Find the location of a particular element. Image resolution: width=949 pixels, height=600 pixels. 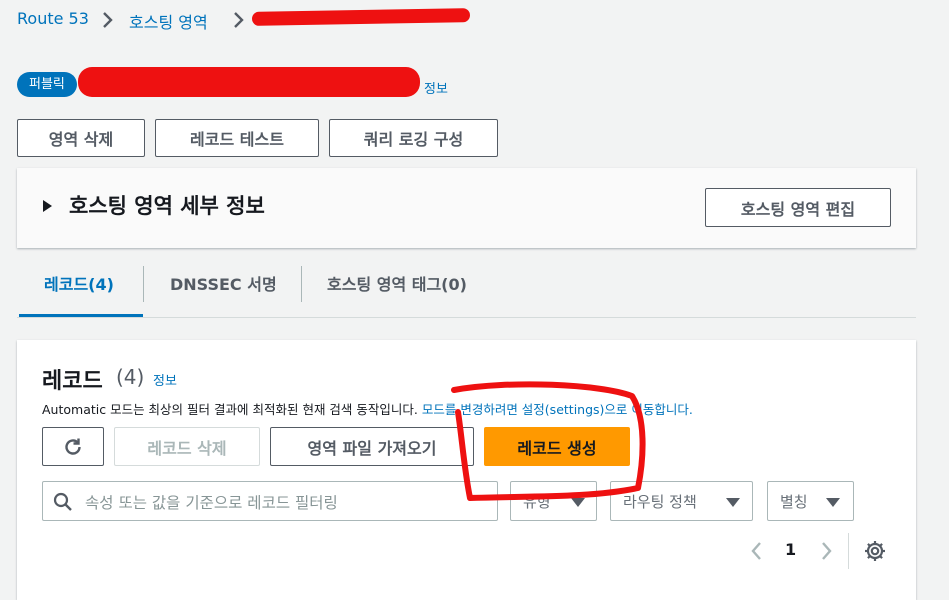

test-record-button: 레코드 테스트 is located at coordinates (237, 138).